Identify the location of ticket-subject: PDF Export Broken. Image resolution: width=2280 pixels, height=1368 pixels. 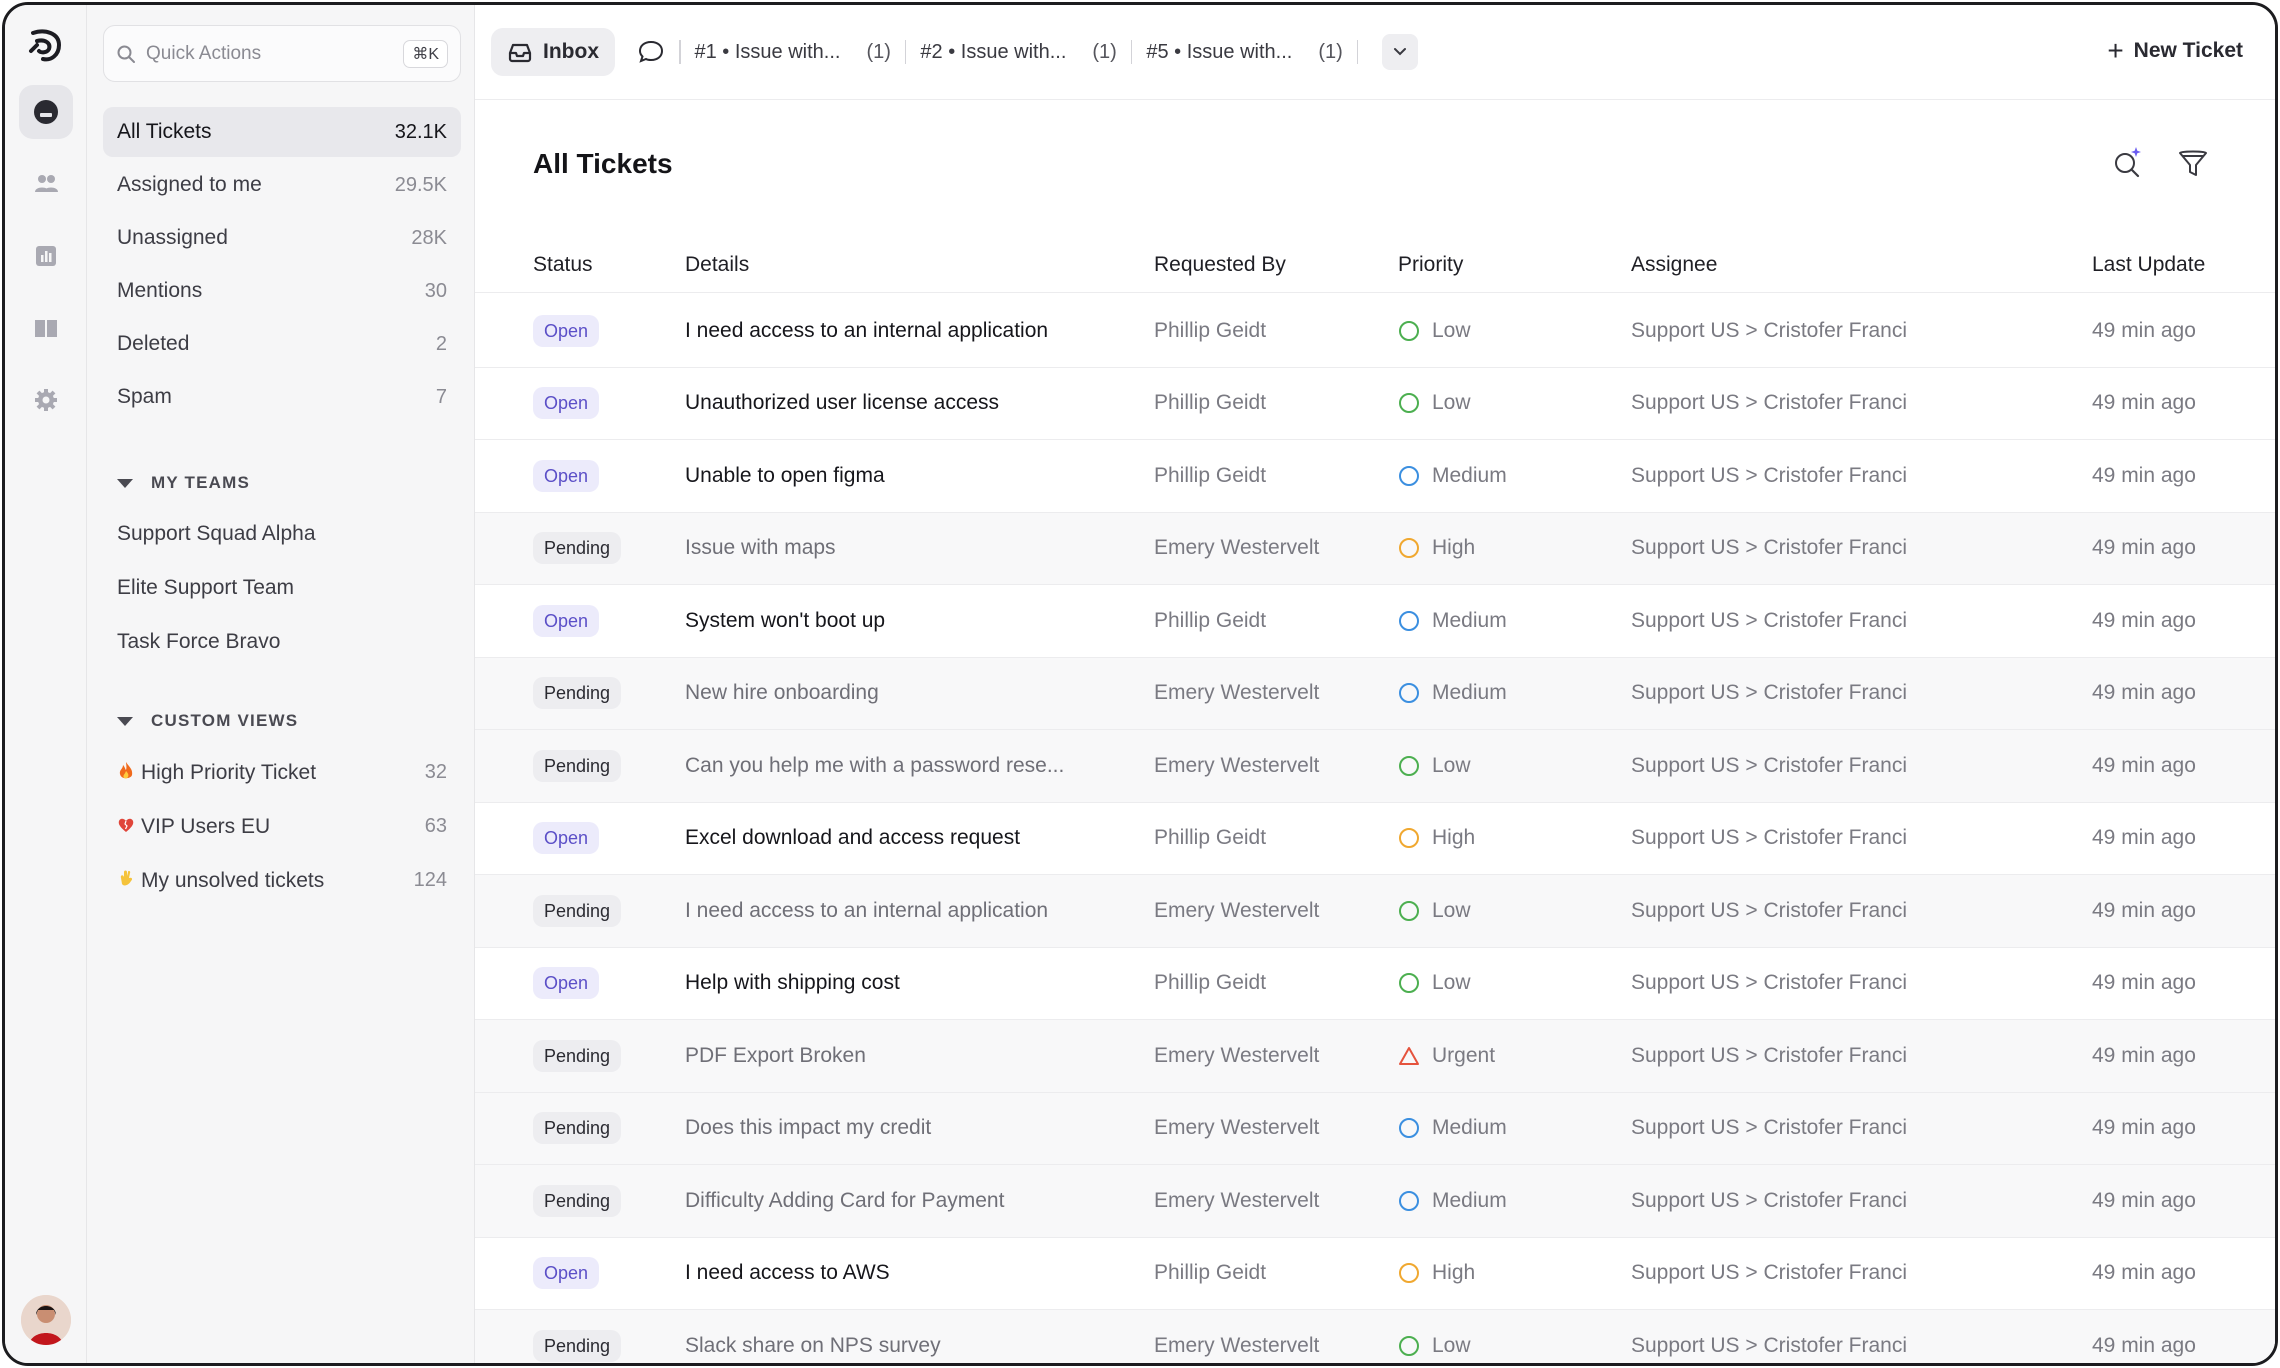
(775, 1056).